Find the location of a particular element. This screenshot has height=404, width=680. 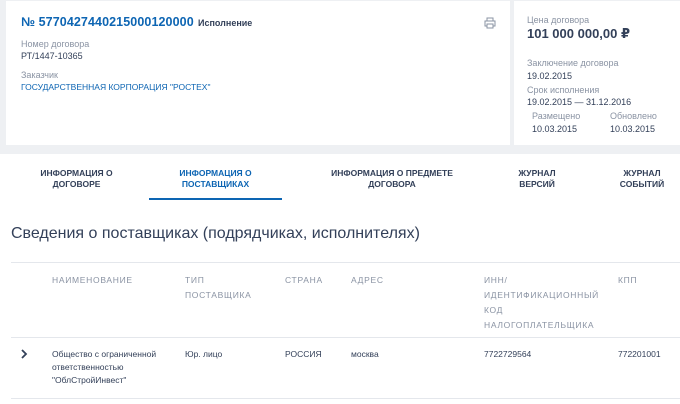

tab-contract-info: ИНФОРМАЦИЯ О ДОГОВОРЕ is located at coordinates (76, 179).